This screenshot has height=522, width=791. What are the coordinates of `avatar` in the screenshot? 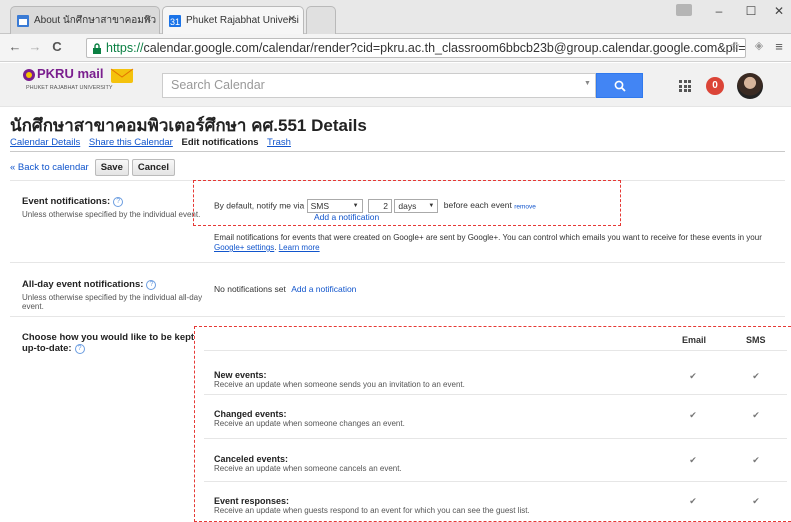 It's located at (750, 86).